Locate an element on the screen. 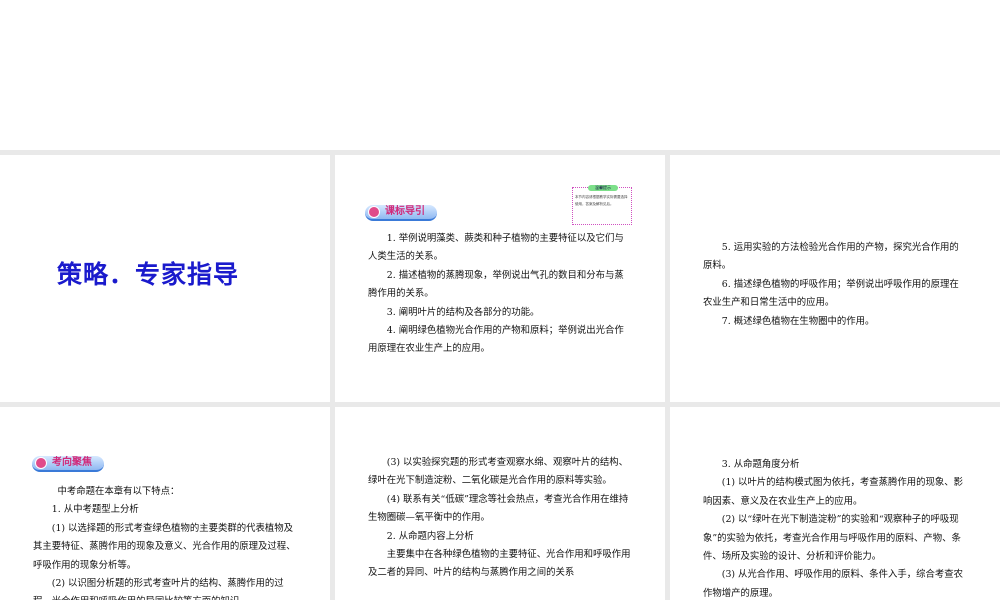  list-item: 3. 从命题角度分析 is located at coordinates (760, 464).